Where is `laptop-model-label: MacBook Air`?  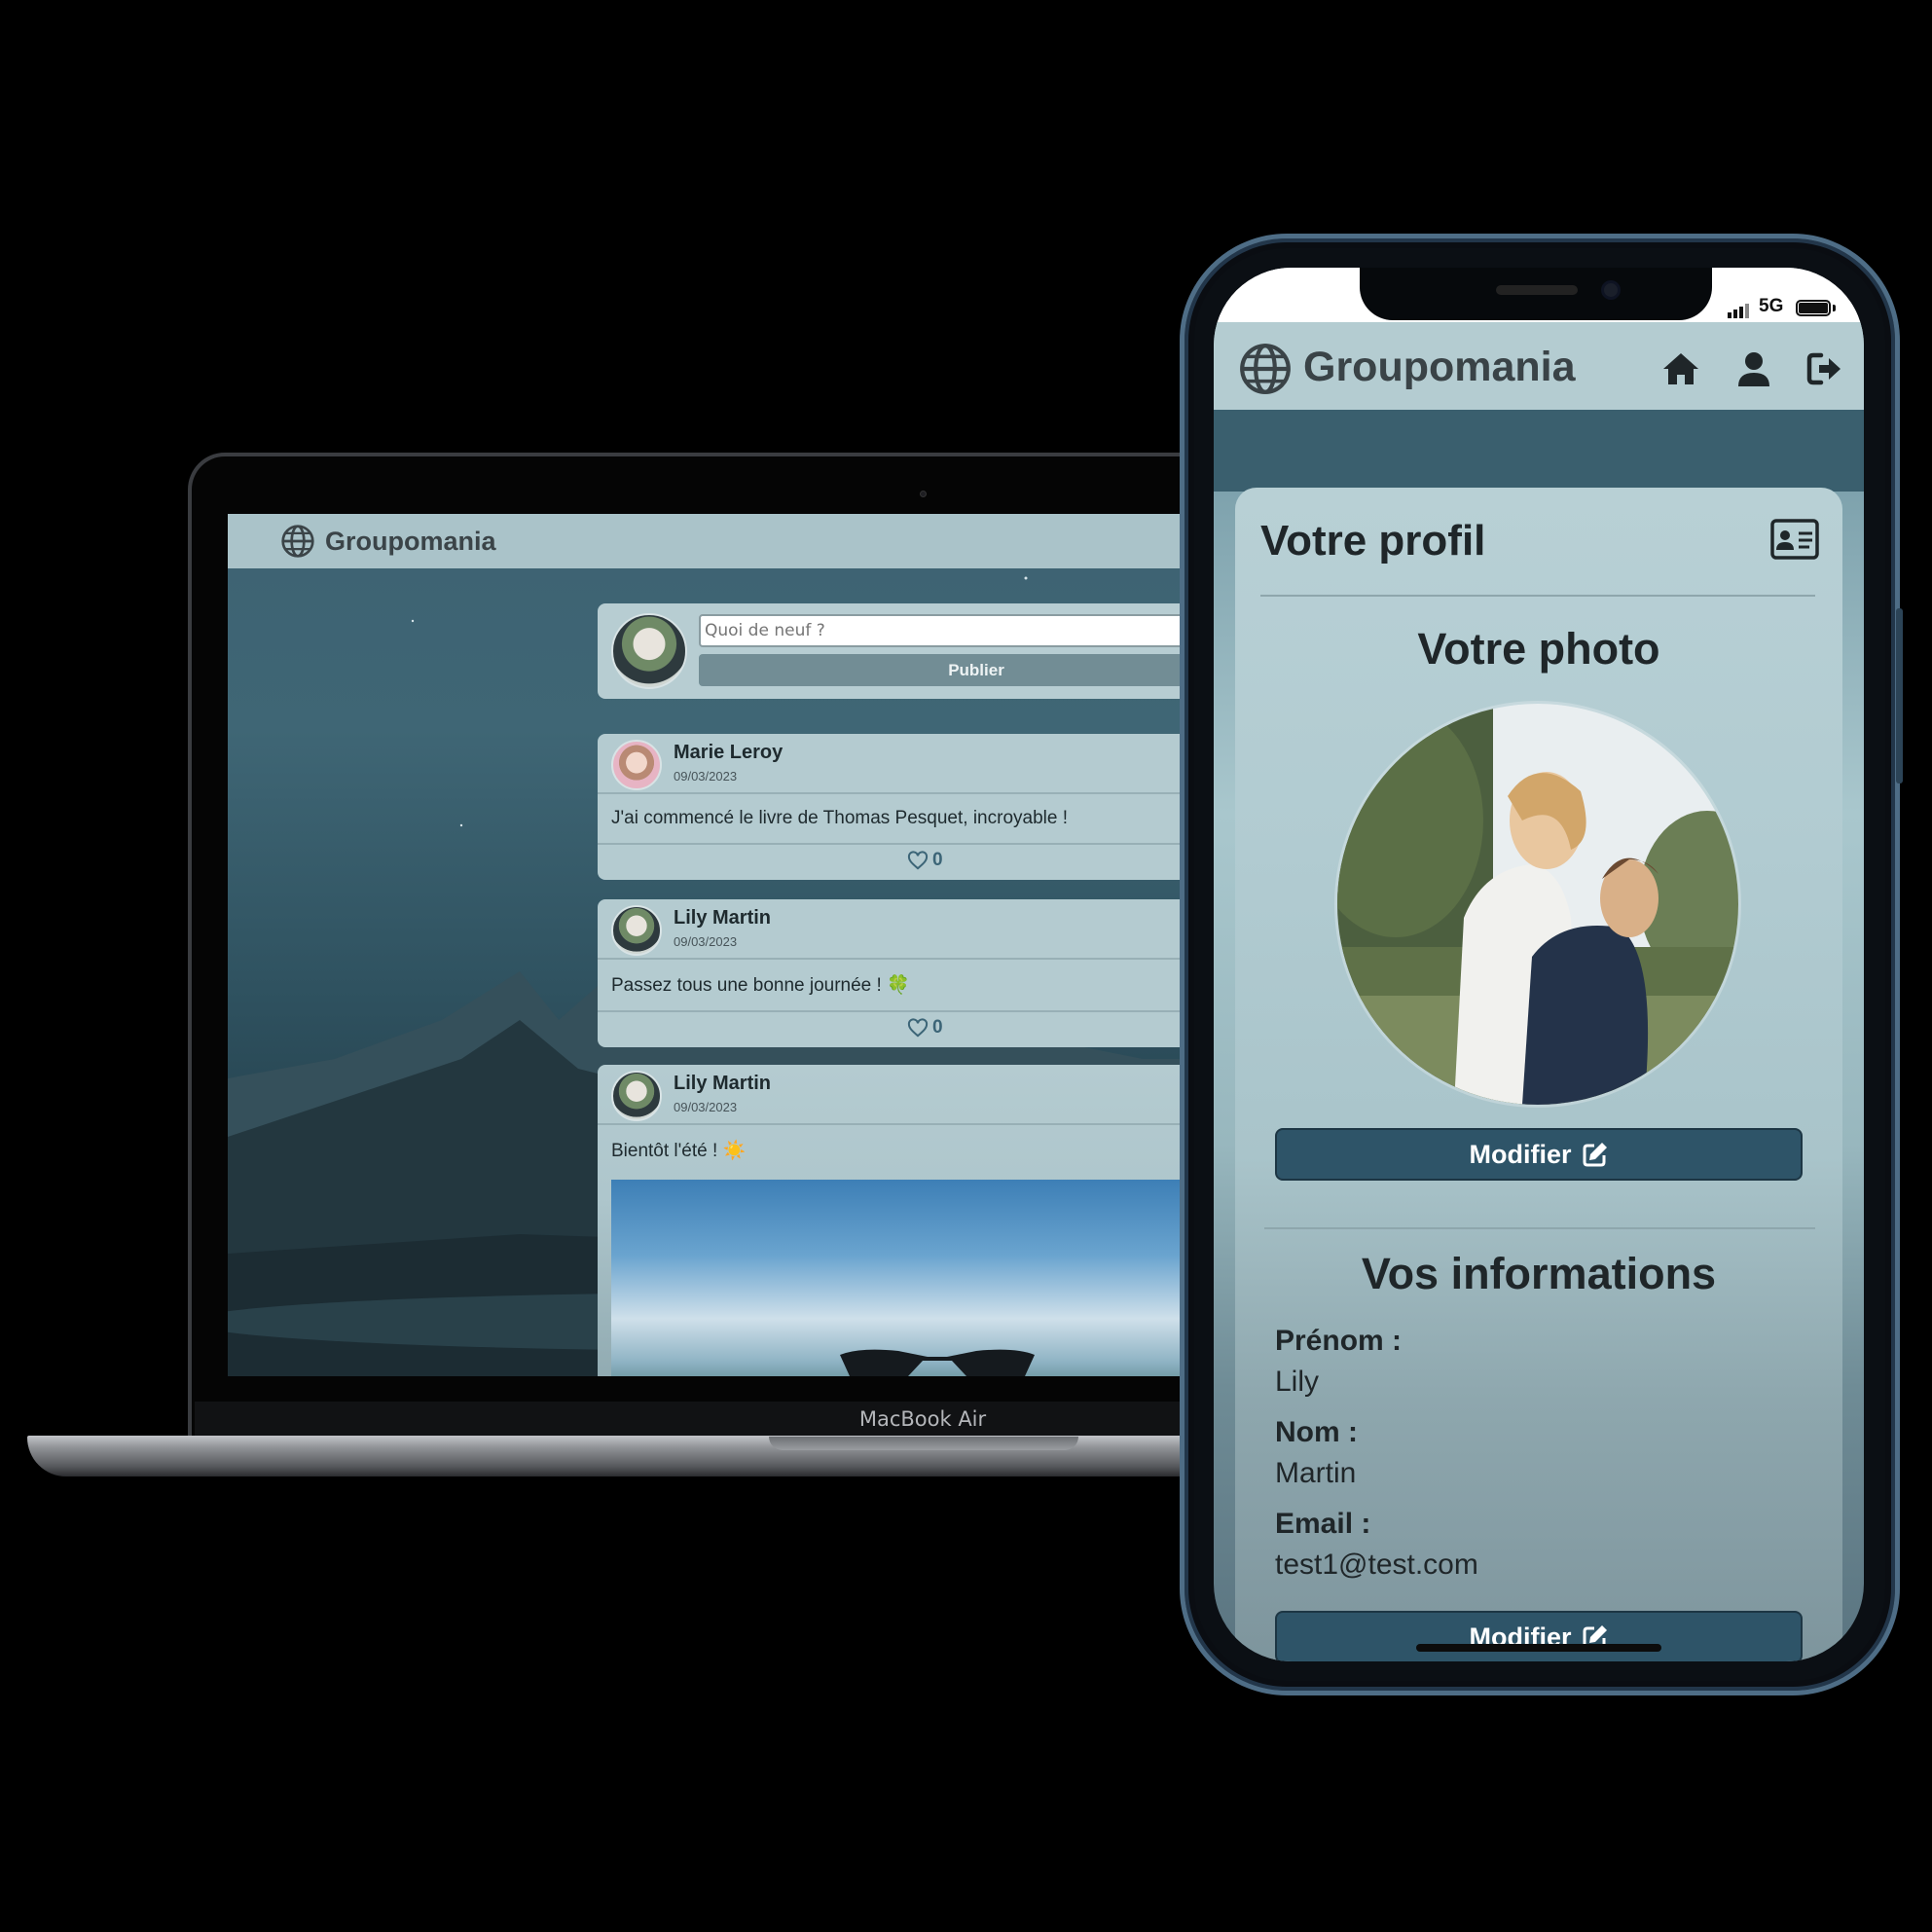
laptop-model-label: MacBook Air is located at coordinates (922, 1419).